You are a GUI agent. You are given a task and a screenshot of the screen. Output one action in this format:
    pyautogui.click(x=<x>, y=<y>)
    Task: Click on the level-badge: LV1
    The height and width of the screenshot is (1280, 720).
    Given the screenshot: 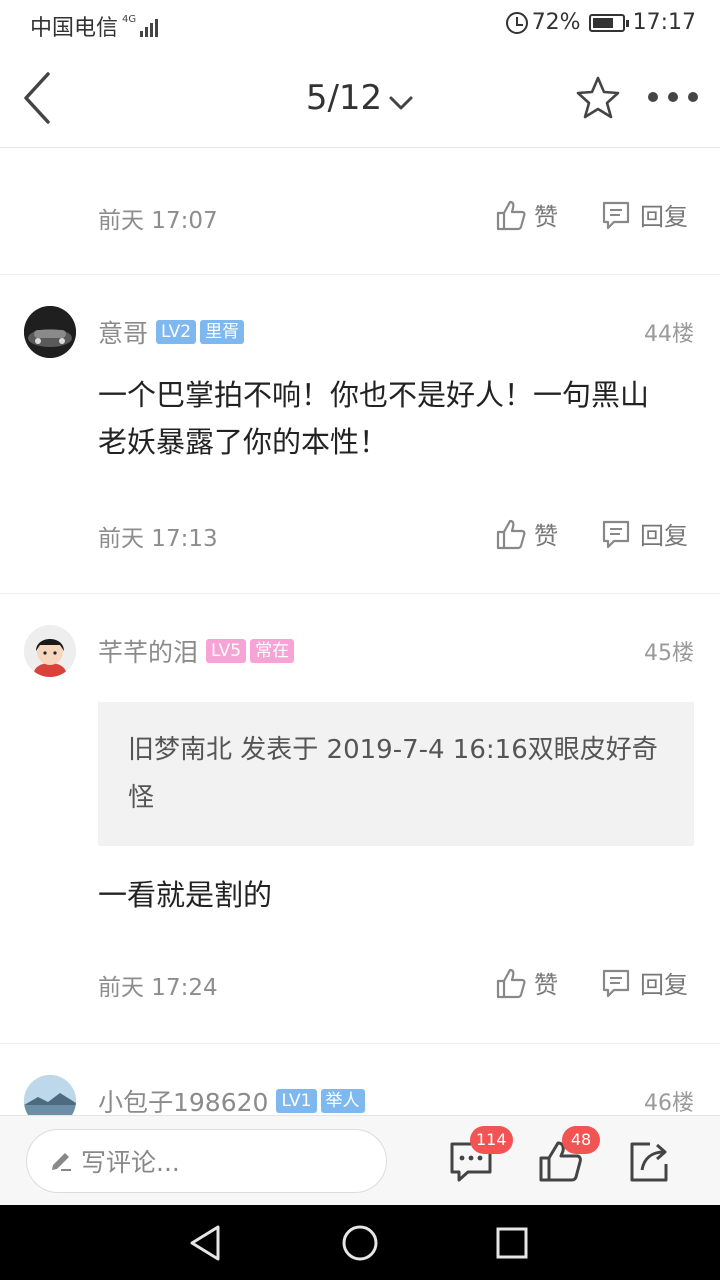 What is the action you would take?
    pyautogui.click(x=296, y=1101)
    